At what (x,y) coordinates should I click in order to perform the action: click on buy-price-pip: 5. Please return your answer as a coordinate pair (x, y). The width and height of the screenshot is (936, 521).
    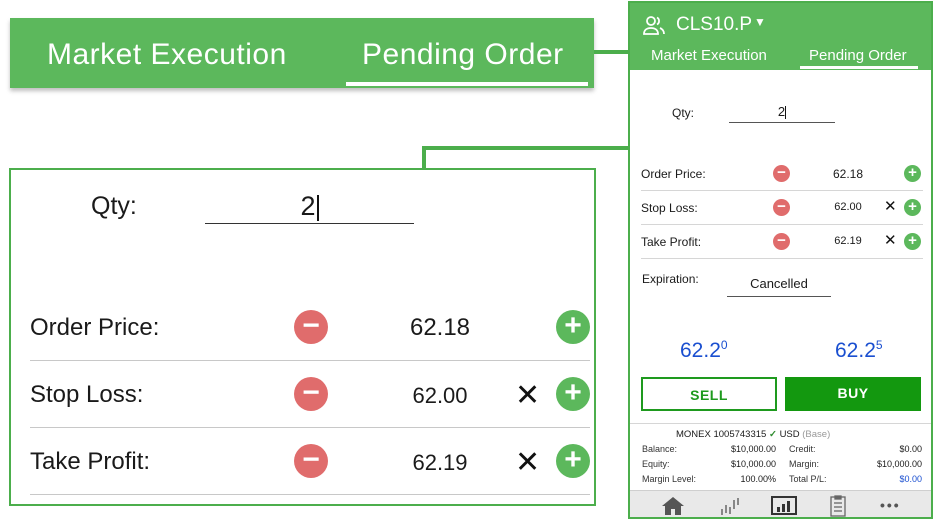
    Looking at the image, I should click on (879, 345).